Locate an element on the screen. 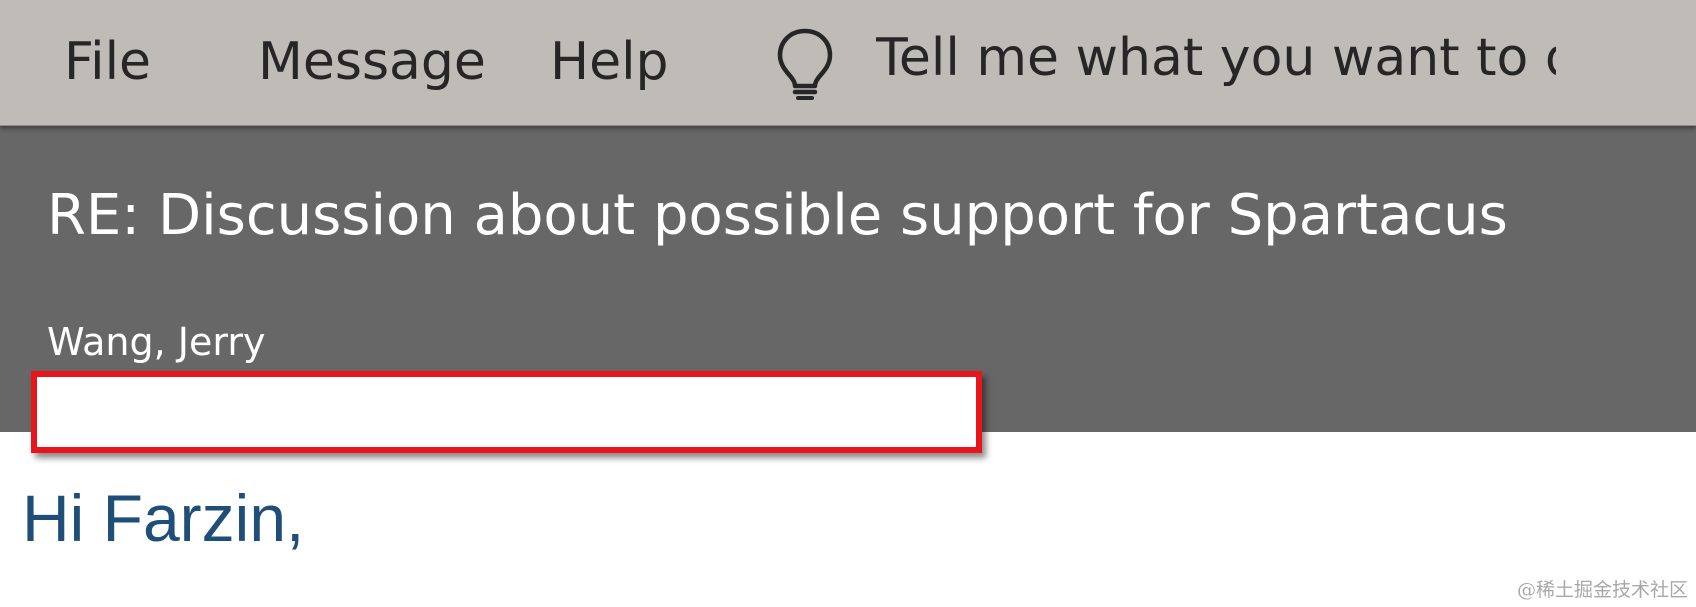 The height and width of the screenshot is (607, 1696). redaction-box is located at coordinates (506, 412).